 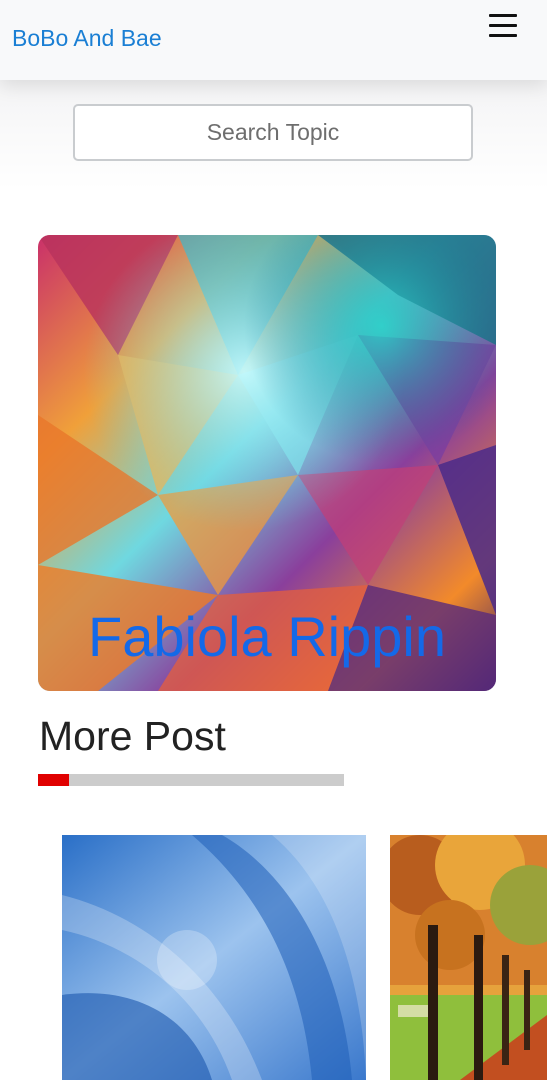 I want to click on hero-title: Fabiola Rippin, so click(x=267, y=637).